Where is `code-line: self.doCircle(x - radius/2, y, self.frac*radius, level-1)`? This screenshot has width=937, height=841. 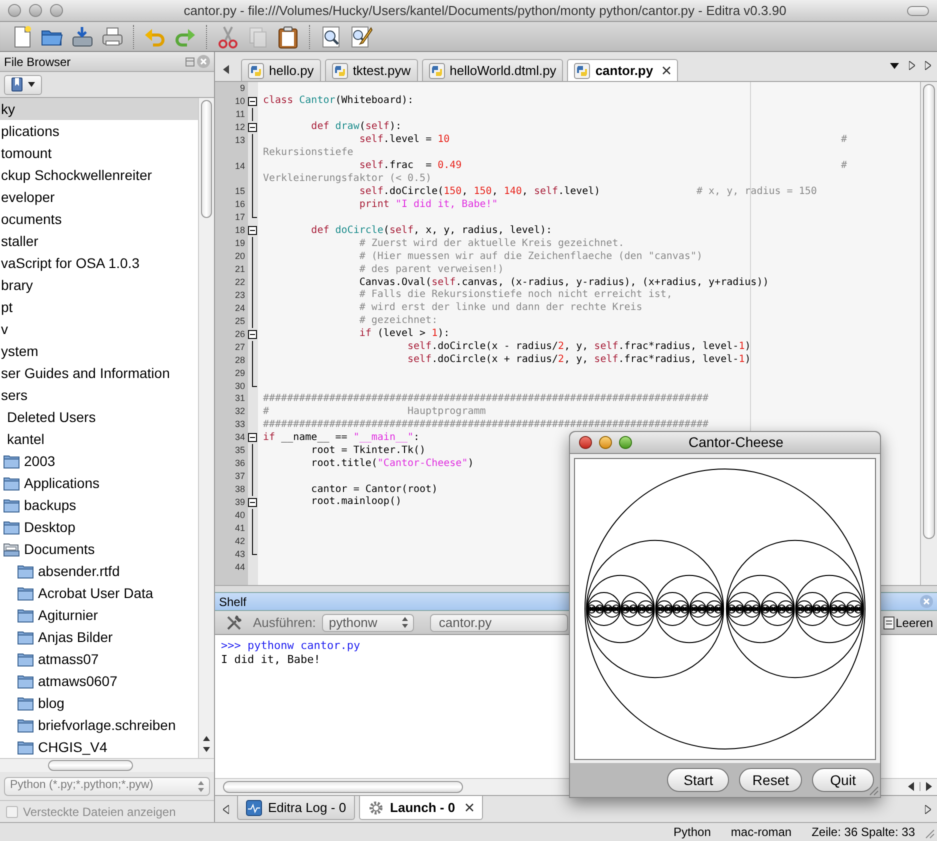
code-line: self.doCircle(x - radius/2, y, self.frac*radius, level-1) is located at coordinates (578, 347).